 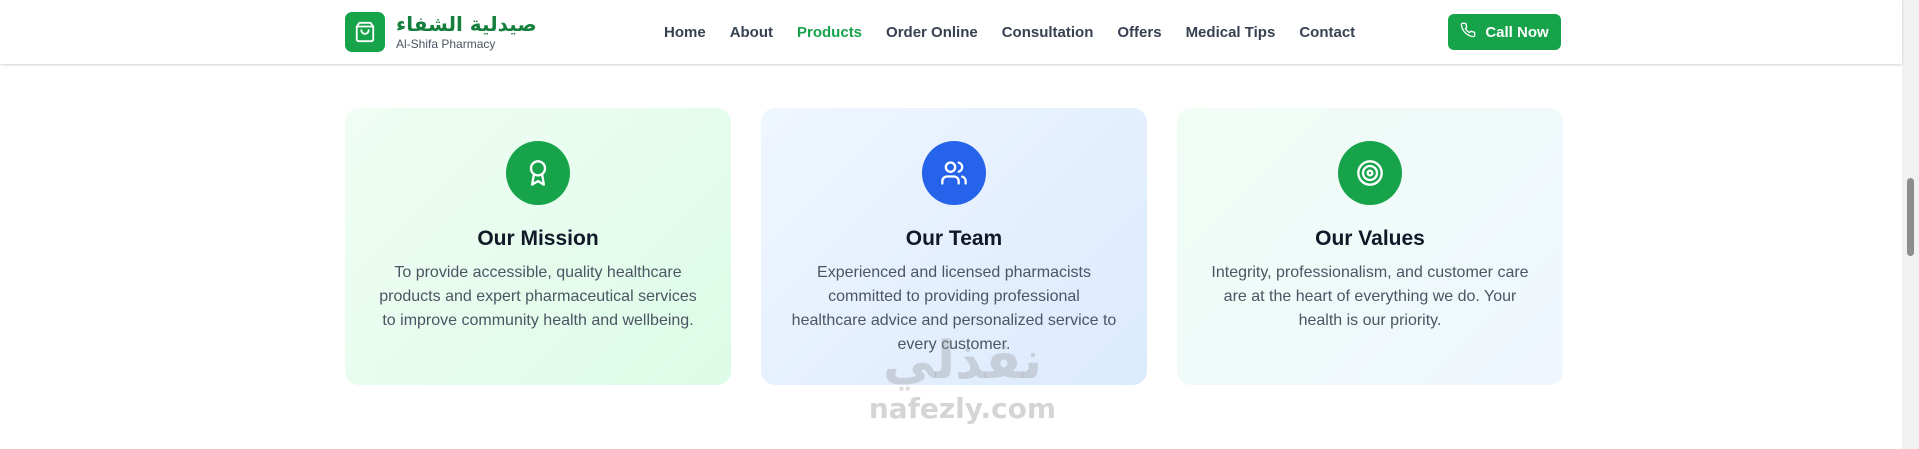 What do you see at coordinates (466, 24) in the screenshot?
I see `brand-name-arabic: صيدلية الشفاء` at bounding box center [466, 24].